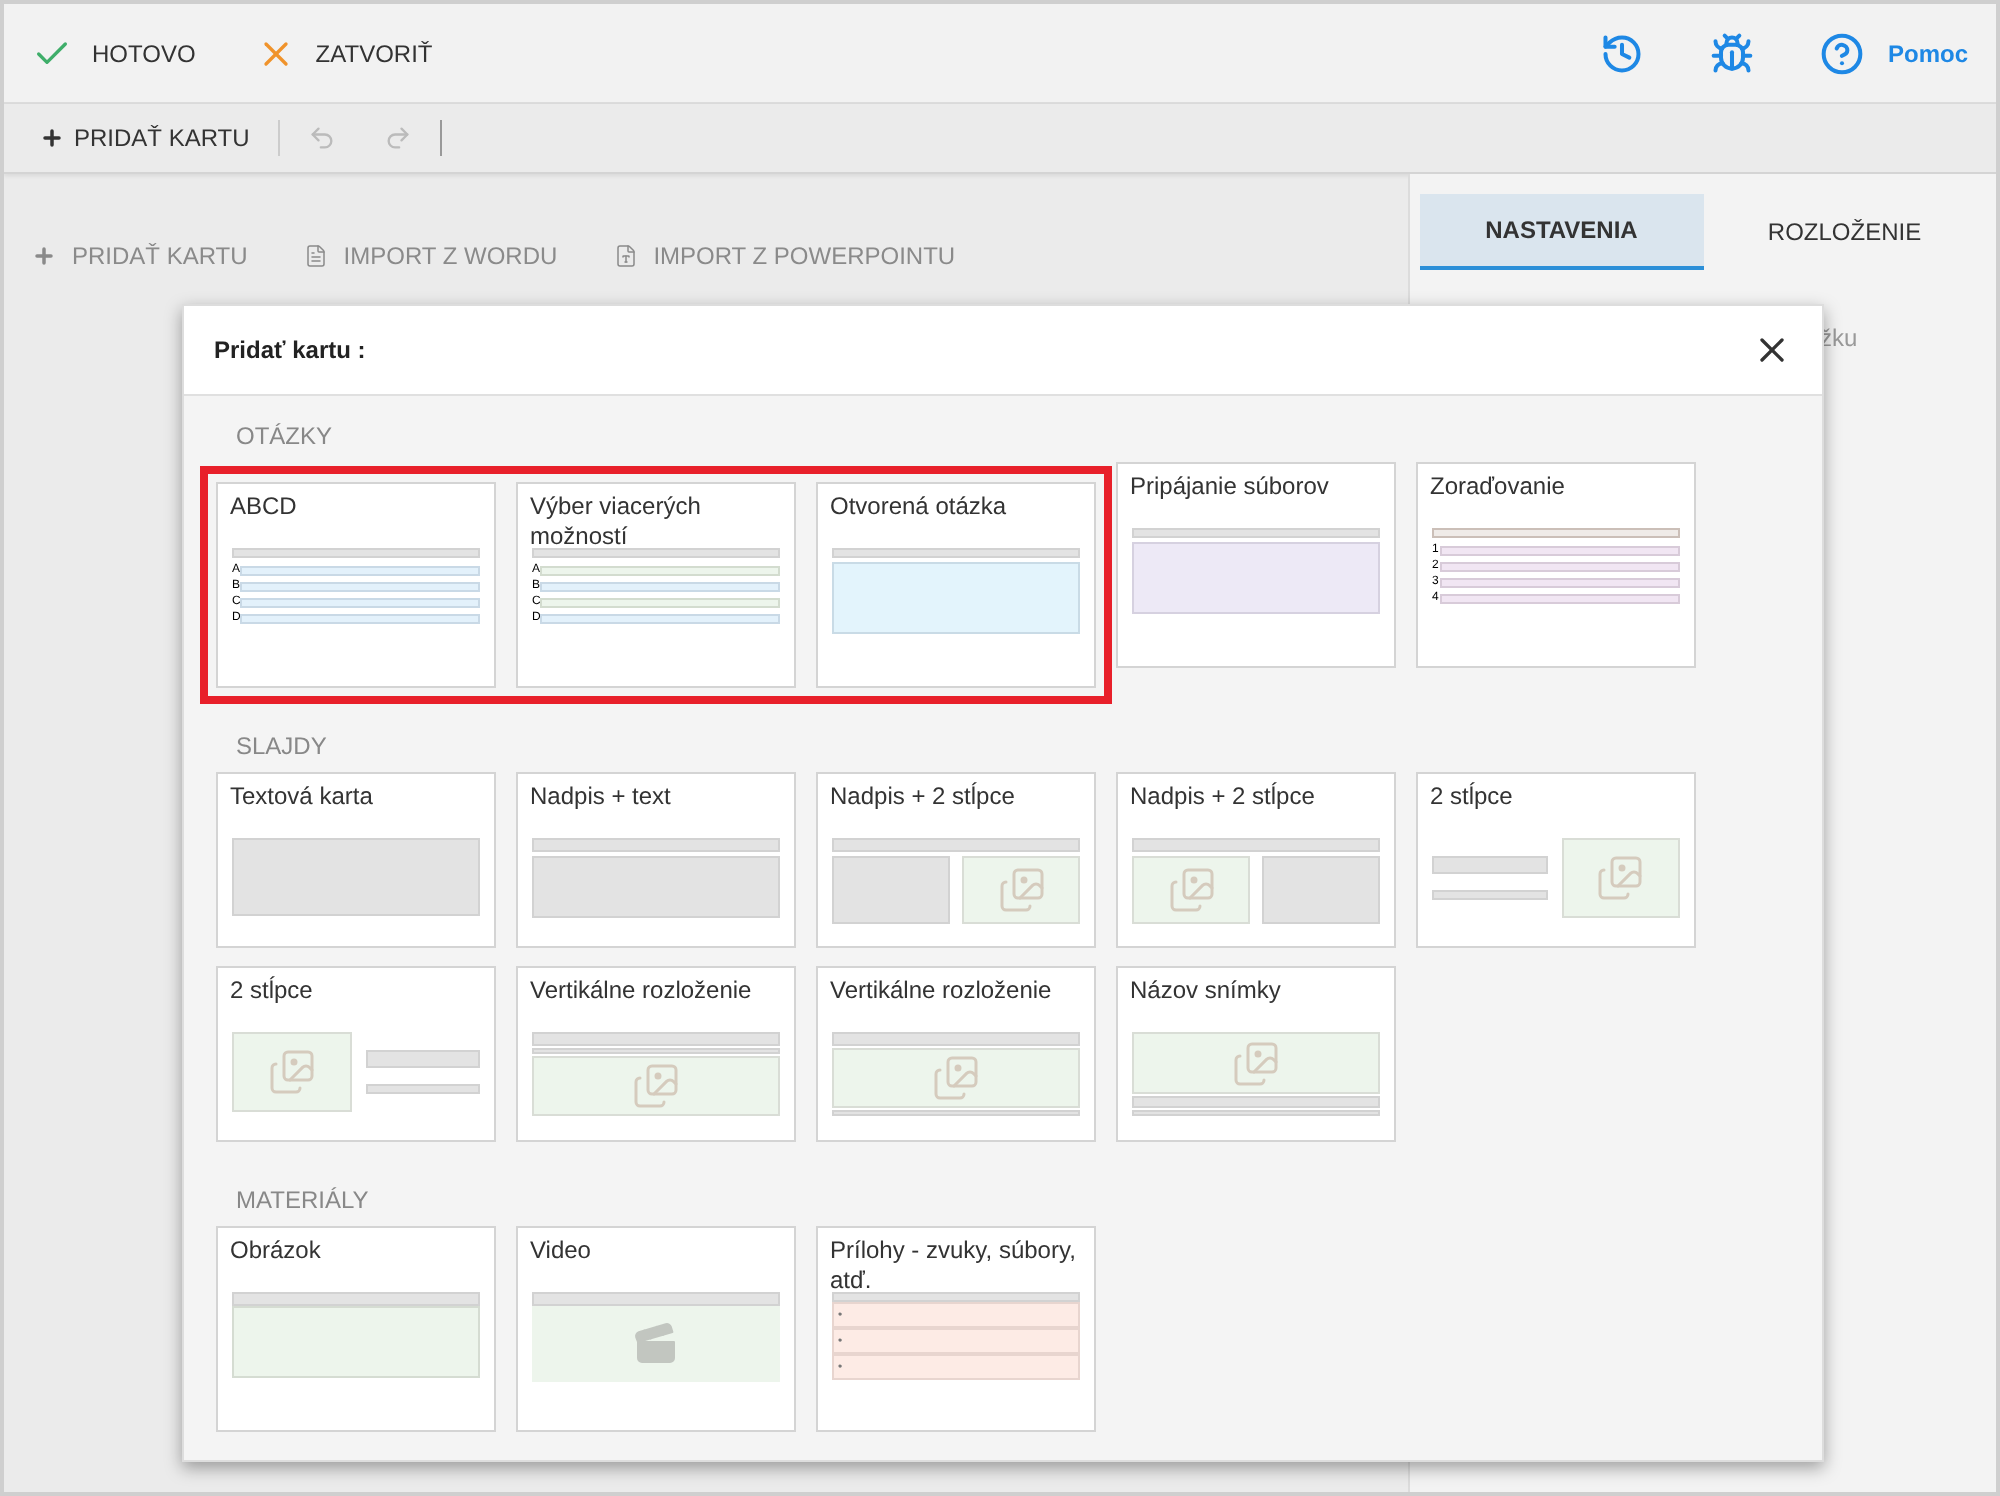 Image resolution: width=2000 pixels, height=1496 pixels. Describe the element at coordinates (356, 1329) in the screenshot. I see `card-type-tile: Obrázok` at that location.